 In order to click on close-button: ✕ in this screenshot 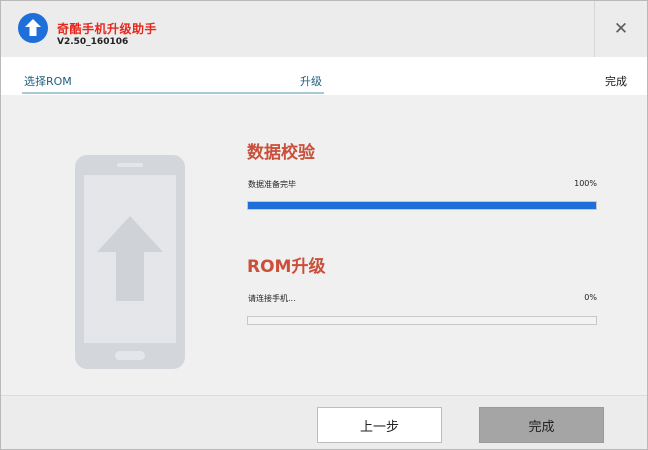, I will do `click(620, 29)`.